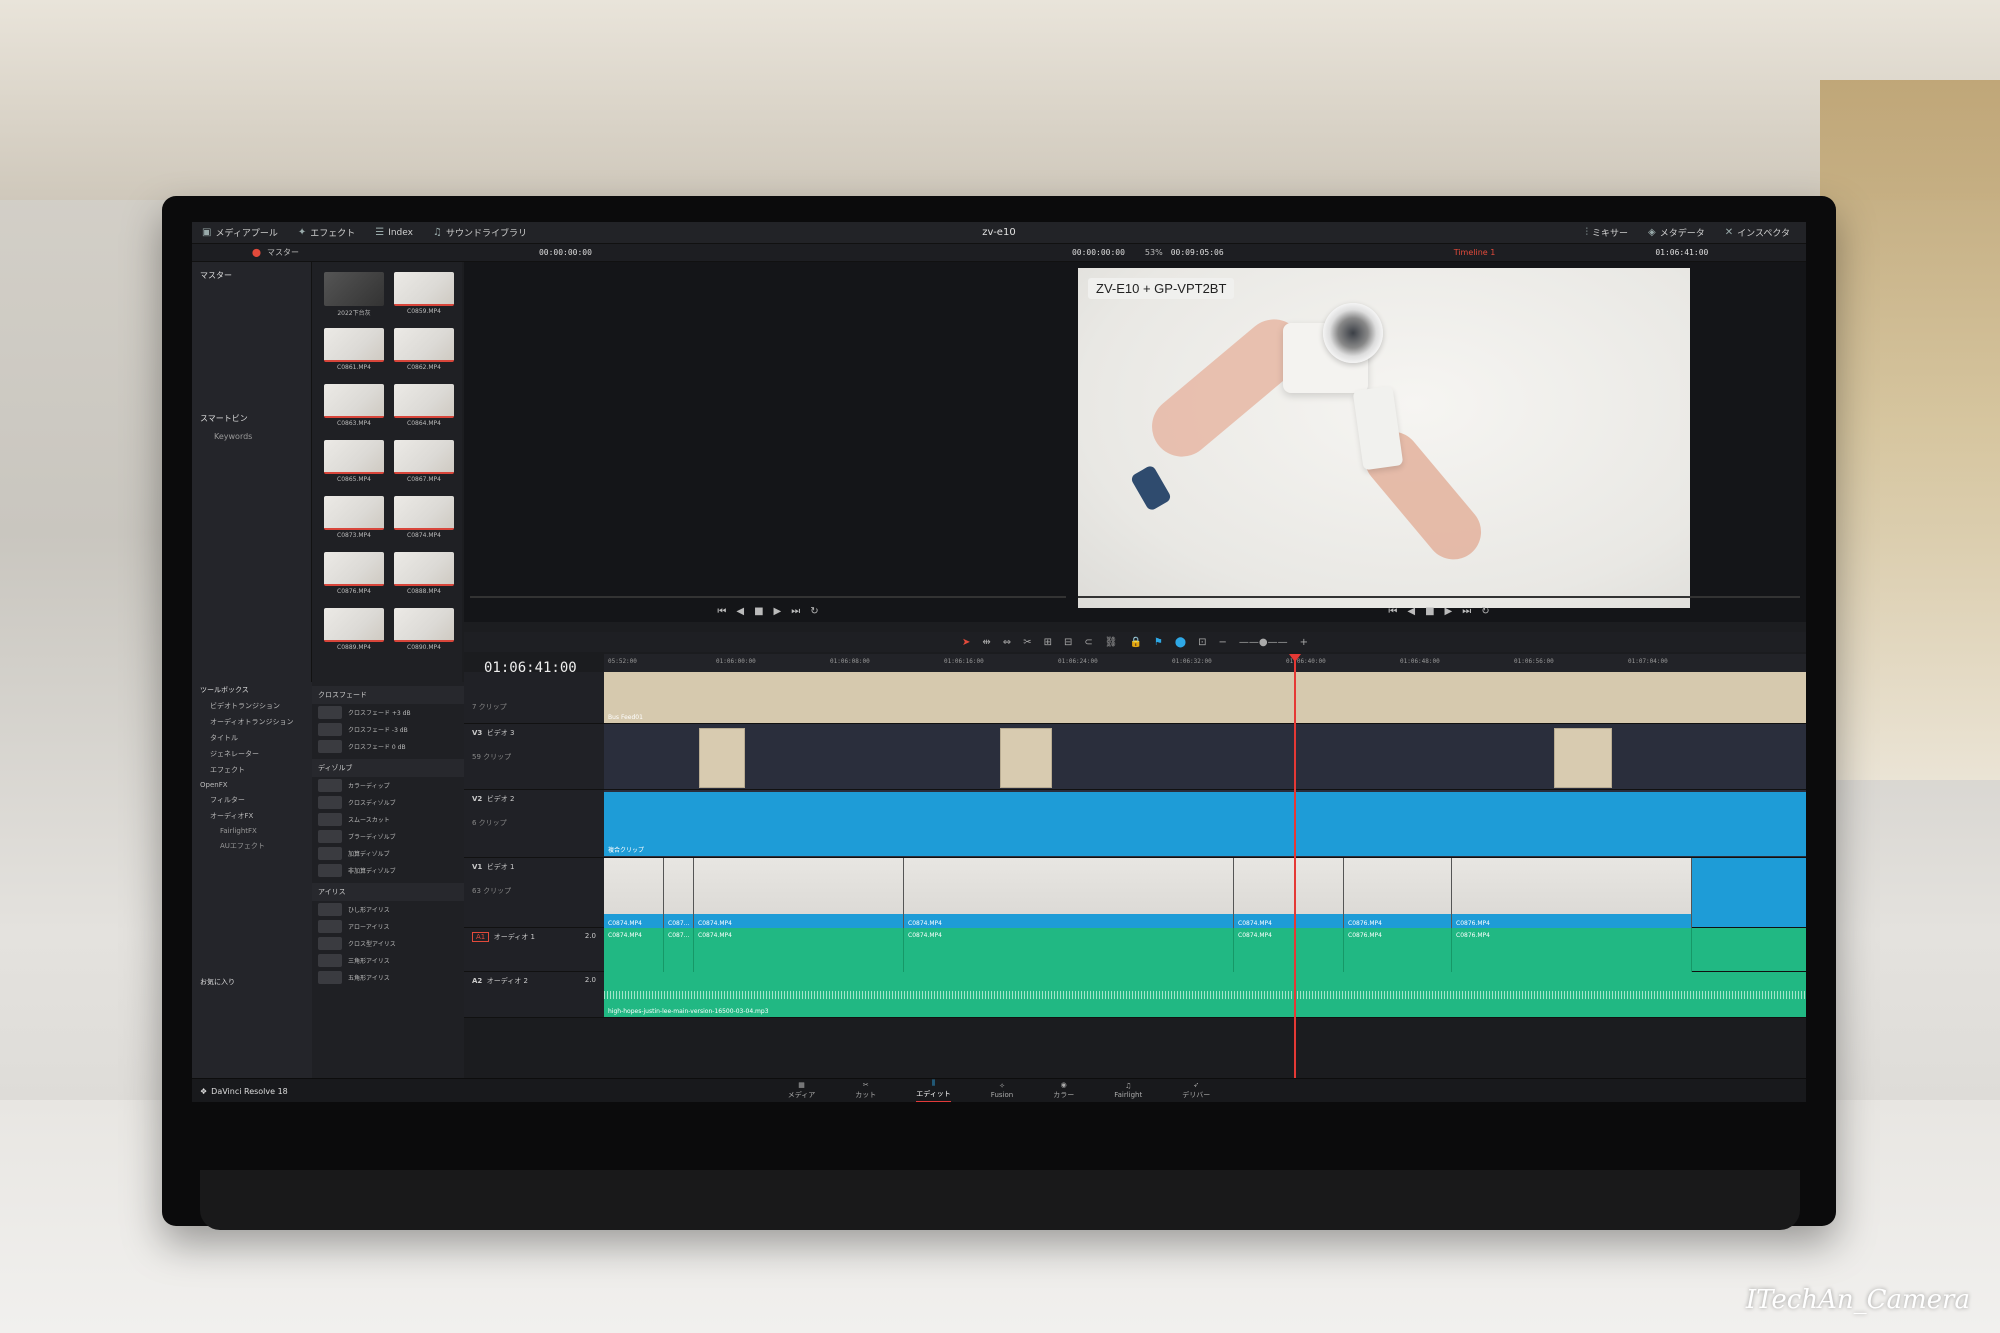 The height and width of the screenshot is (1333, 2000). Describe the element at coordinates (768, 597) in the screenshot. I see `source-scrubber` at that location.